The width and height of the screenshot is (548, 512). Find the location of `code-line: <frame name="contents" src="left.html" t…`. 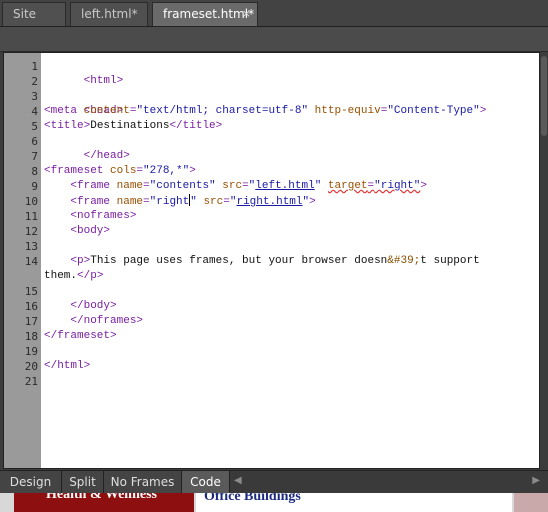

code-line: <frame name="contents" src="left.html" t… is located at coordinates (235, 186).